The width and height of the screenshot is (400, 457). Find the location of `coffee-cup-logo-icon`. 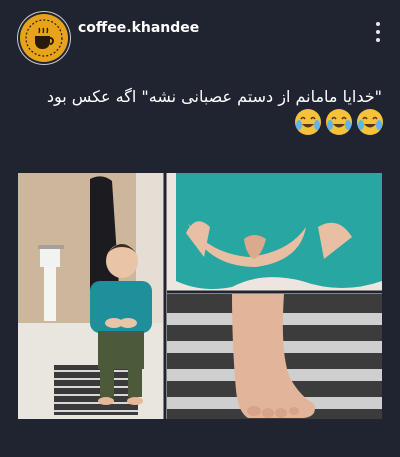

coffee-cup-logo-icon is located at coordinates (44, 38).